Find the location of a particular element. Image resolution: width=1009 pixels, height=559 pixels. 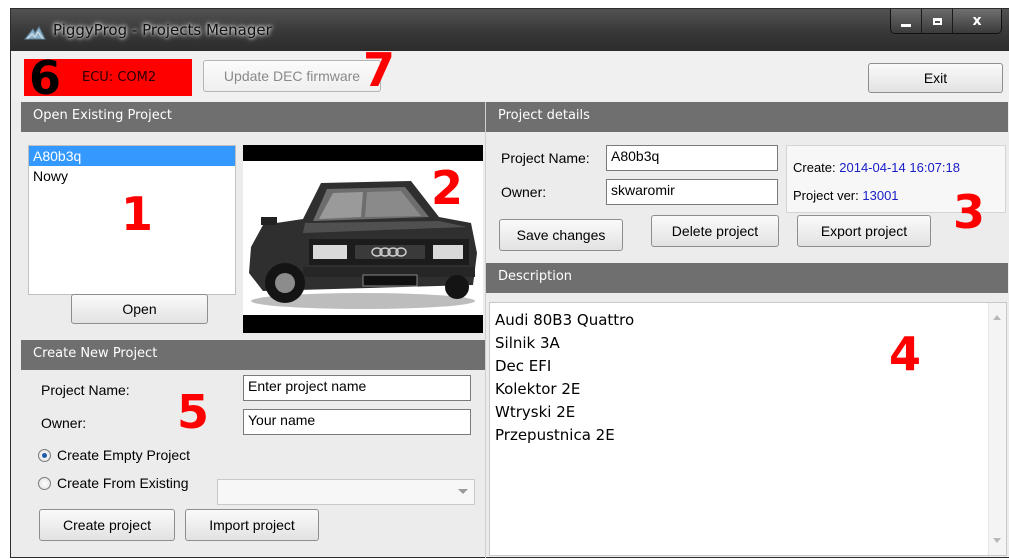

details-owner-label: Owner: is located at coordinates (524, 192).